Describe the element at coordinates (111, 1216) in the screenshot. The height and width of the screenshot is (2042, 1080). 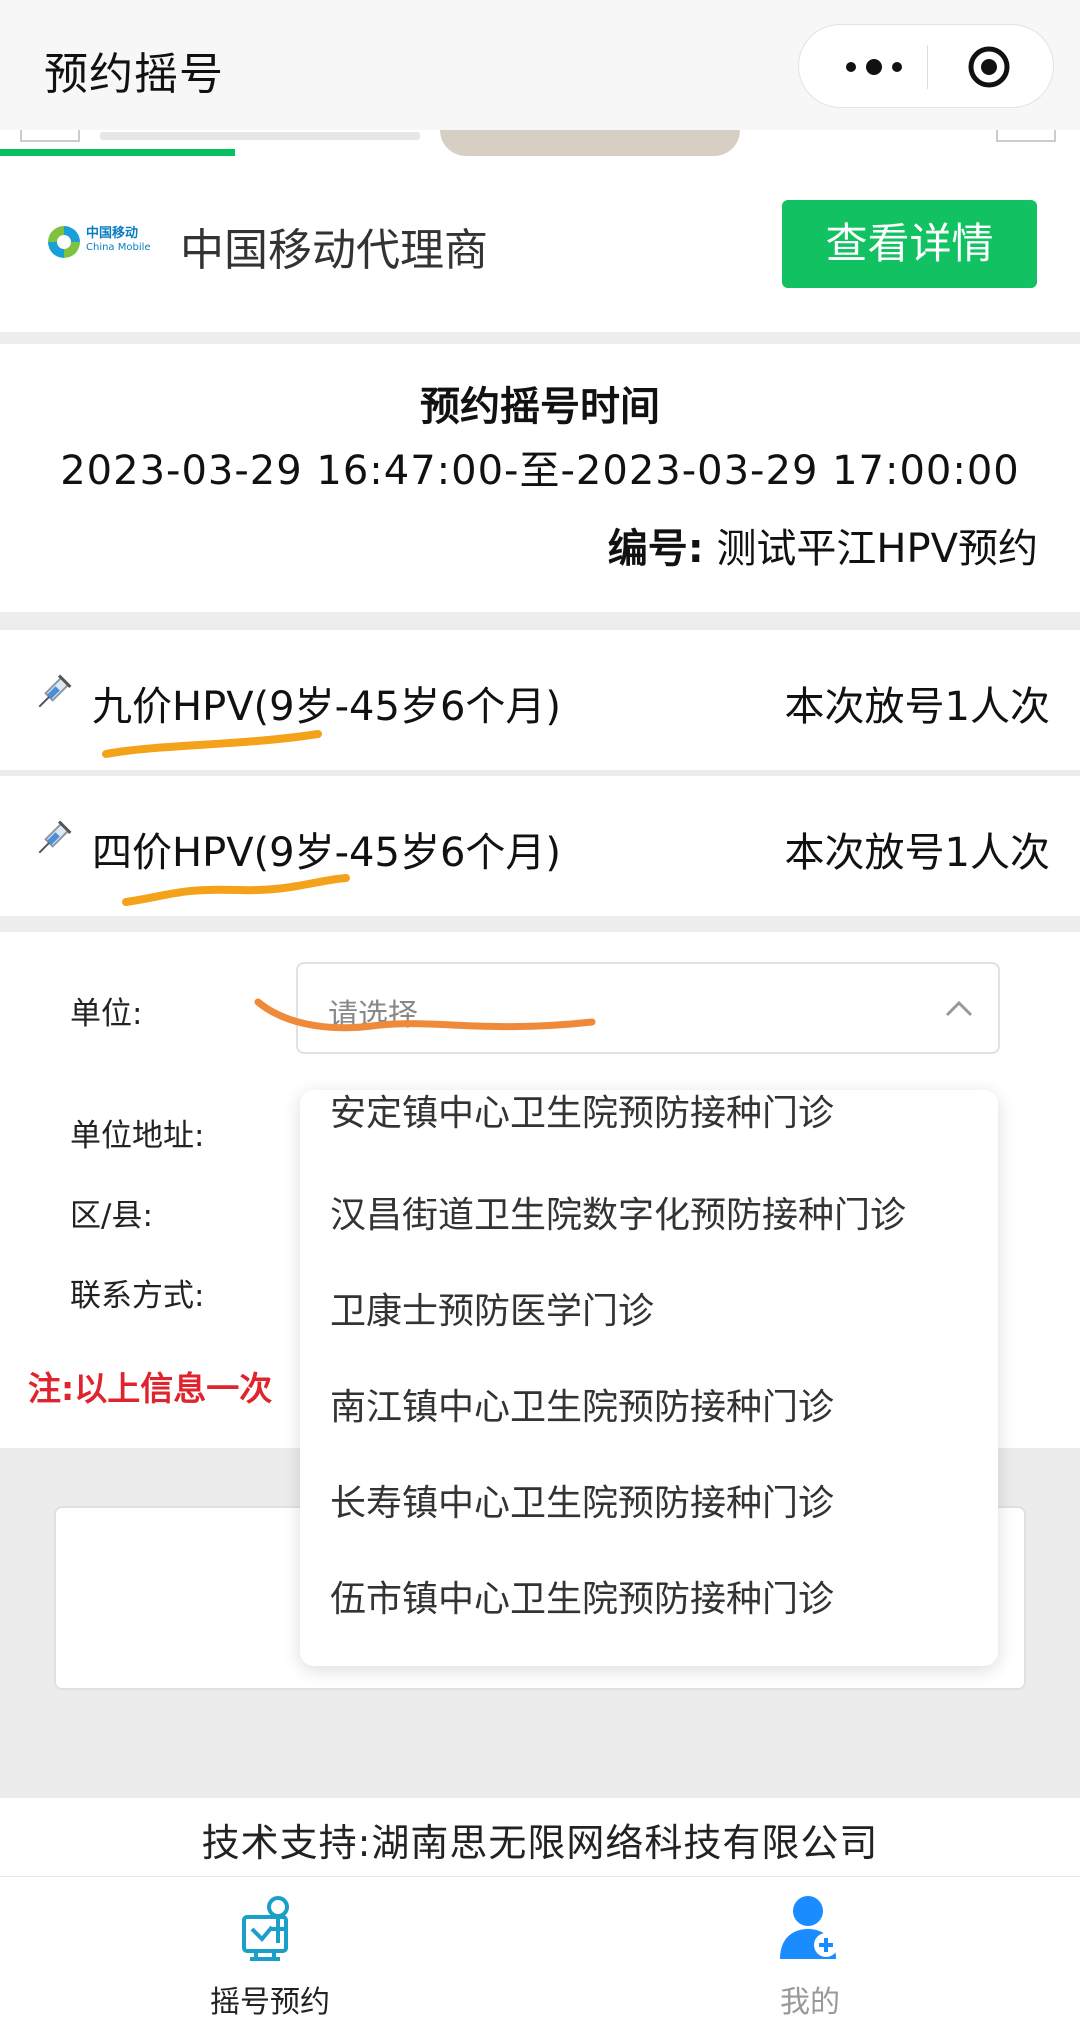
I see `district-label: 区/县:` at that location.